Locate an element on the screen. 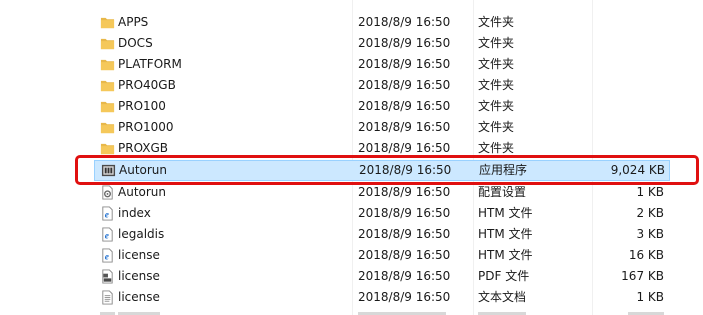 This screenshot has width=703, height=315. file-type: 文本文档 is located at coordinates (502, 297).